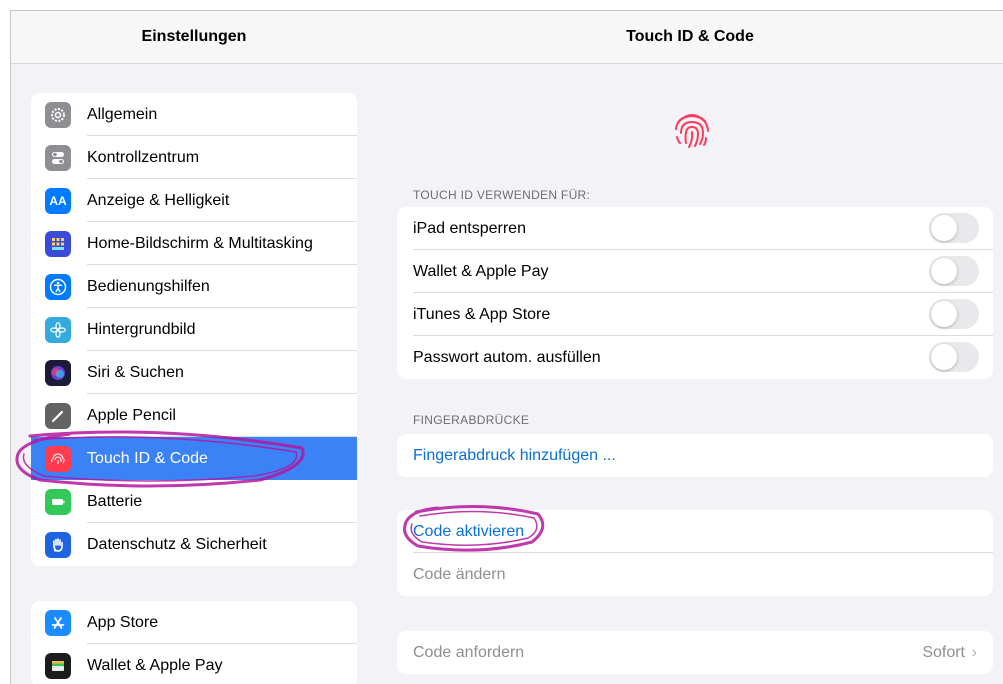 The image size is (1003, 684). What do you see at coordinates (177, 544) in the screenshot?
I see `sidebar-item-label: Datenschutz & Sicherheit` at bounding box center [177, 544].